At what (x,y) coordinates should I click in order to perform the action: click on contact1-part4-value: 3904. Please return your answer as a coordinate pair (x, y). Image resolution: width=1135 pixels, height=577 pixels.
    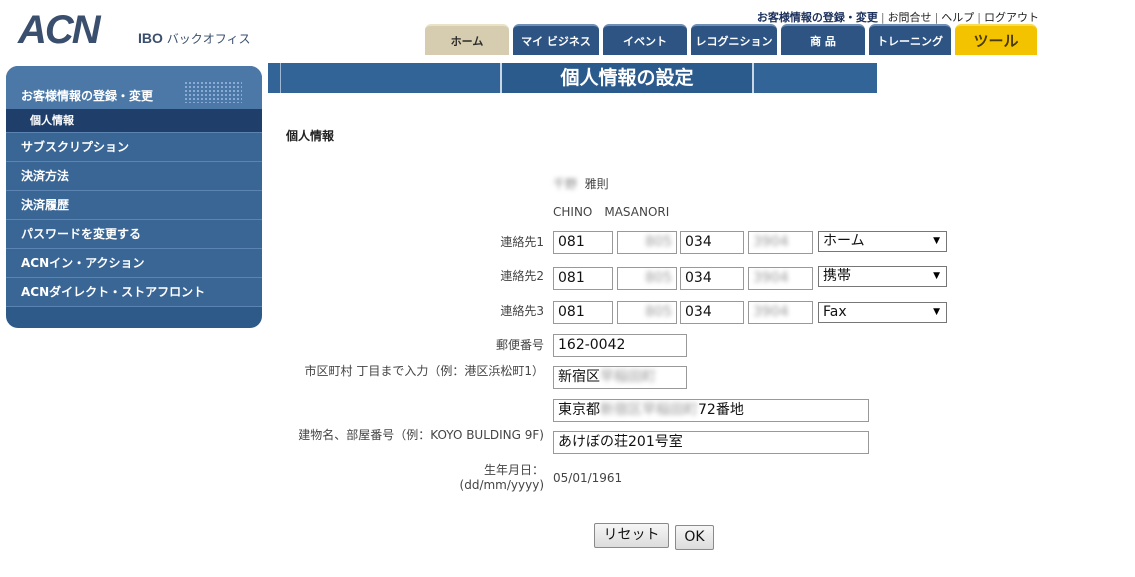
    Looking at the image, I should click on (771, 242).